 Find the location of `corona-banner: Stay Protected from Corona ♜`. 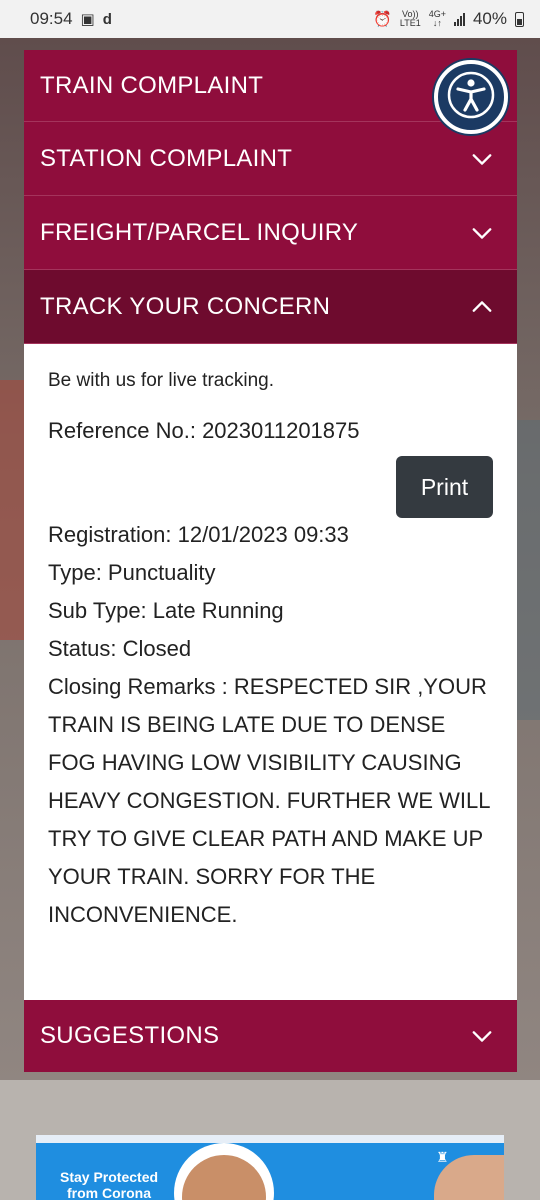

corona-banner: Stay Protected from Corona ♜ is located at coordinates (270, 1167).